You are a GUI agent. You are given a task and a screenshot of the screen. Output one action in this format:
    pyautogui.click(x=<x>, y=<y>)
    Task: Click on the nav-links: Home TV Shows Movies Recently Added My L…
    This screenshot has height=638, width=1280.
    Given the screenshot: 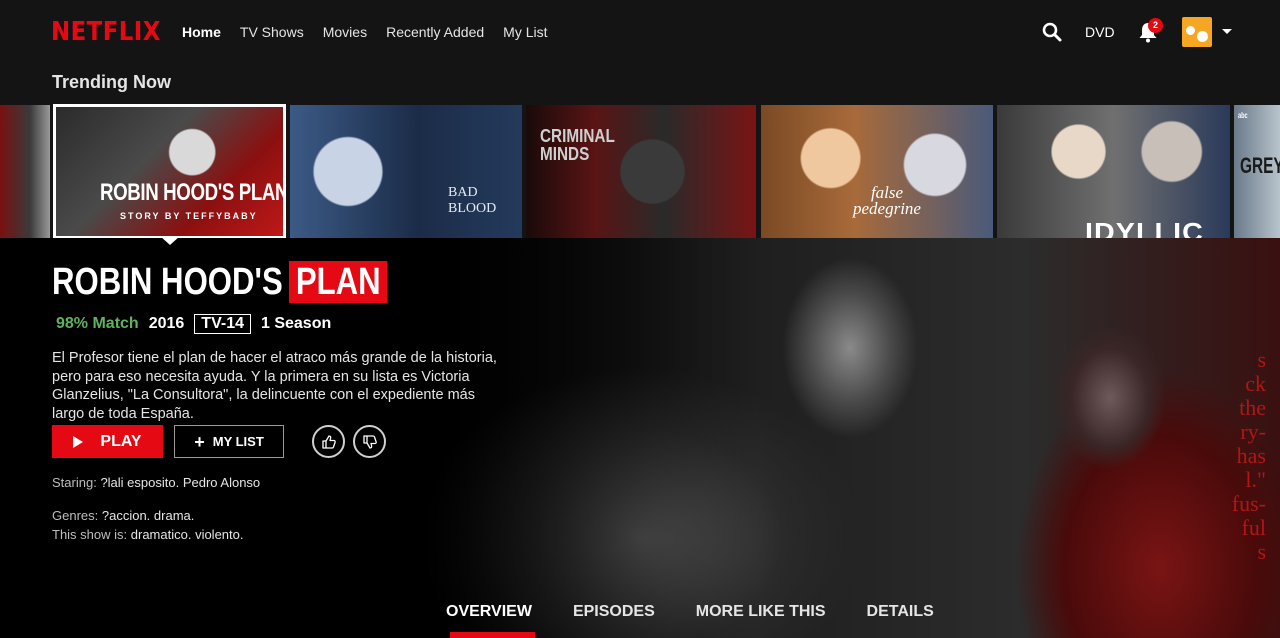 What is the action you would take?
    pyautogui.click(x=374, y=32)
    